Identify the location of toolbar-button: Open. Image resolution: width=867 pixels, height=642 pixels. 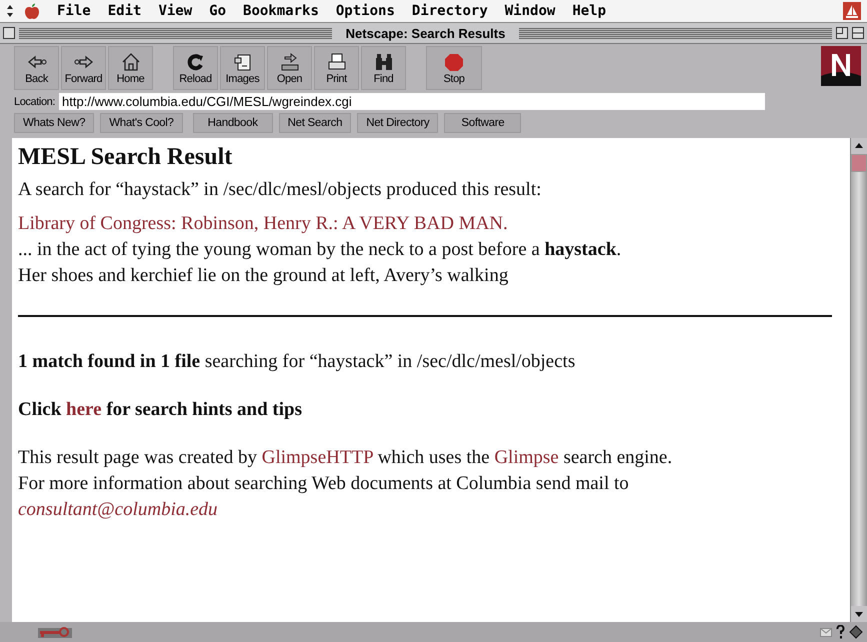
(289, 68).